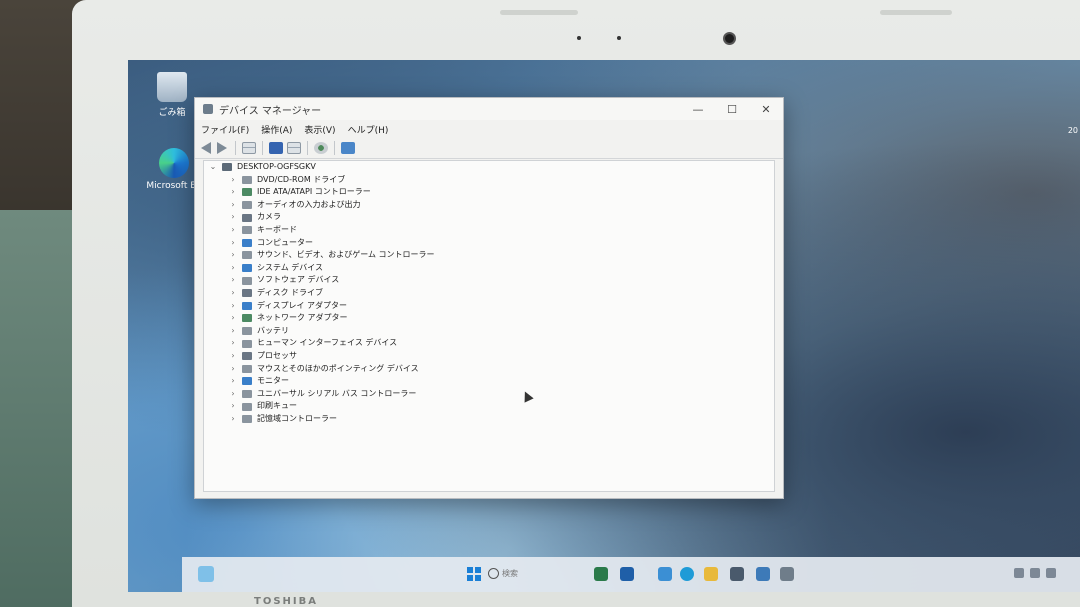  What do you see at coordinates (247, 356) in the screenshot?
I see `processor-icon` at bounding box center [247, 356].